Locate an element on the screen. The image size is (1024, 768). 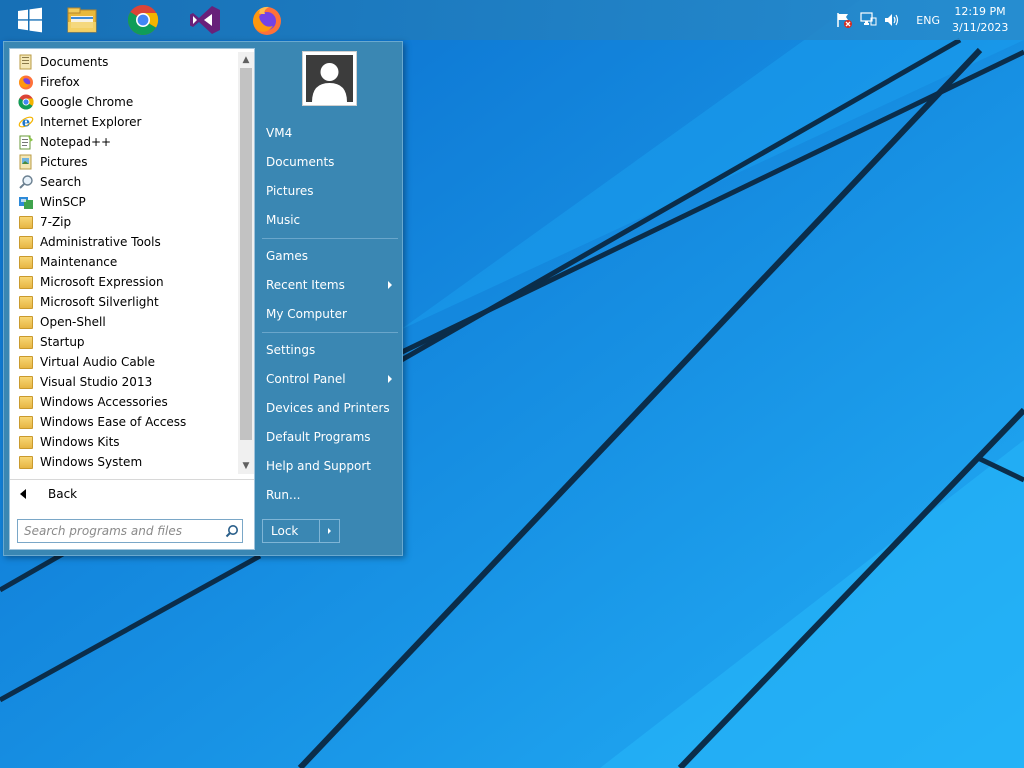
volume-icon is located at coordinates (892, 20).